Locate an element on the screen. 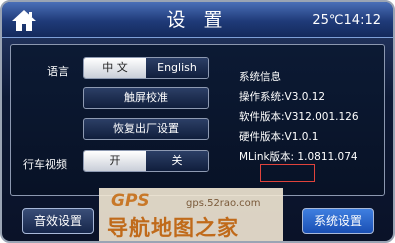 The height and width of the screenshot is (243, 395). language-toggle: 中 文 English is located at coordinates (146, 68).